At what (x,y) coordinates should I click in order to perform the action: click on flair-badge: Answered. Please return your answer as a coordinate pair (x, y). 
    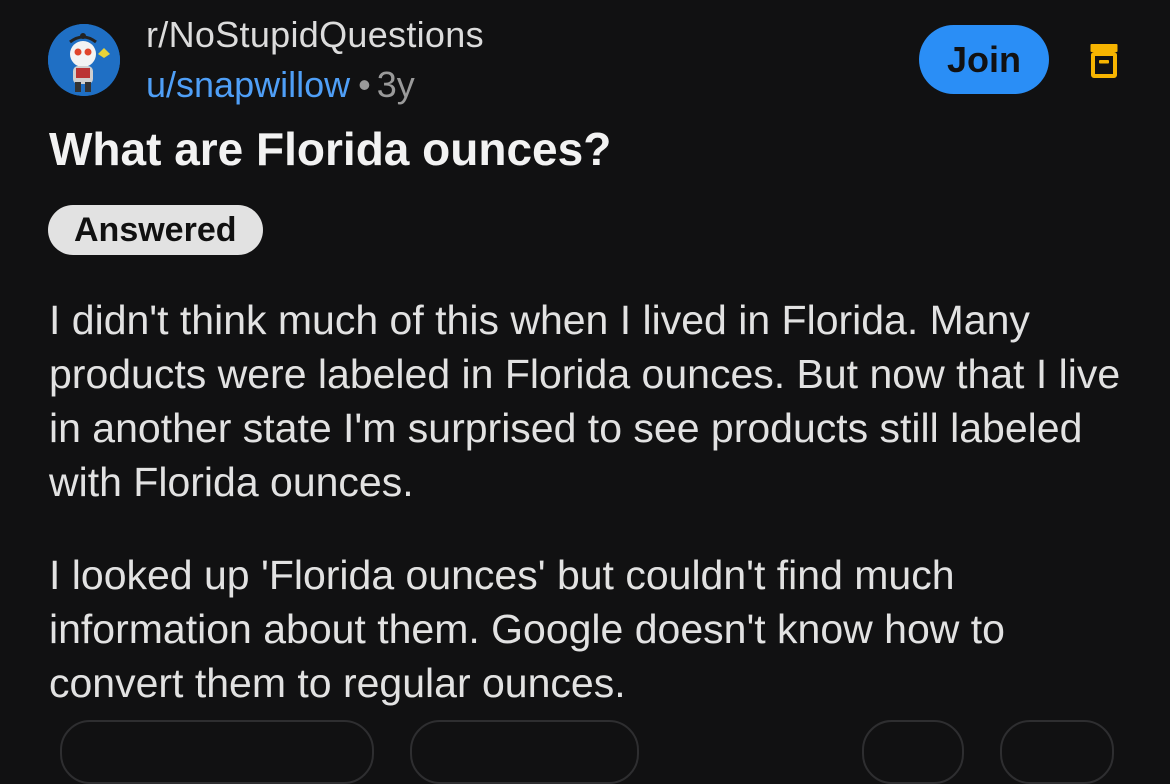
    Looking at the image, I should click on (155, 230).